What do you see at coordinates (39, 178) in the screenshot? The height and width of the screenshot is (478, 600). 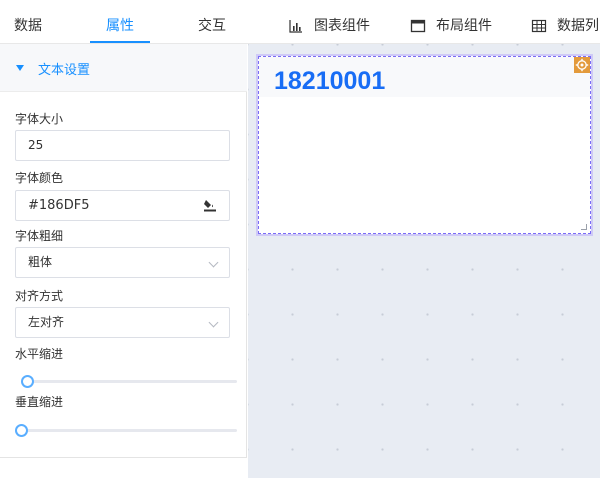 I see `font-color-label: 字体颜色` at bounding box center [39, 178].